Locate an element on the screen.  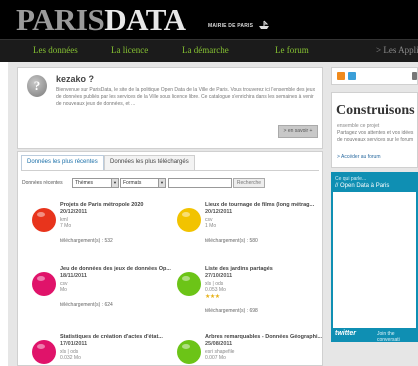
formats-select: Formats ▼ is located at coordinates (143, 183).